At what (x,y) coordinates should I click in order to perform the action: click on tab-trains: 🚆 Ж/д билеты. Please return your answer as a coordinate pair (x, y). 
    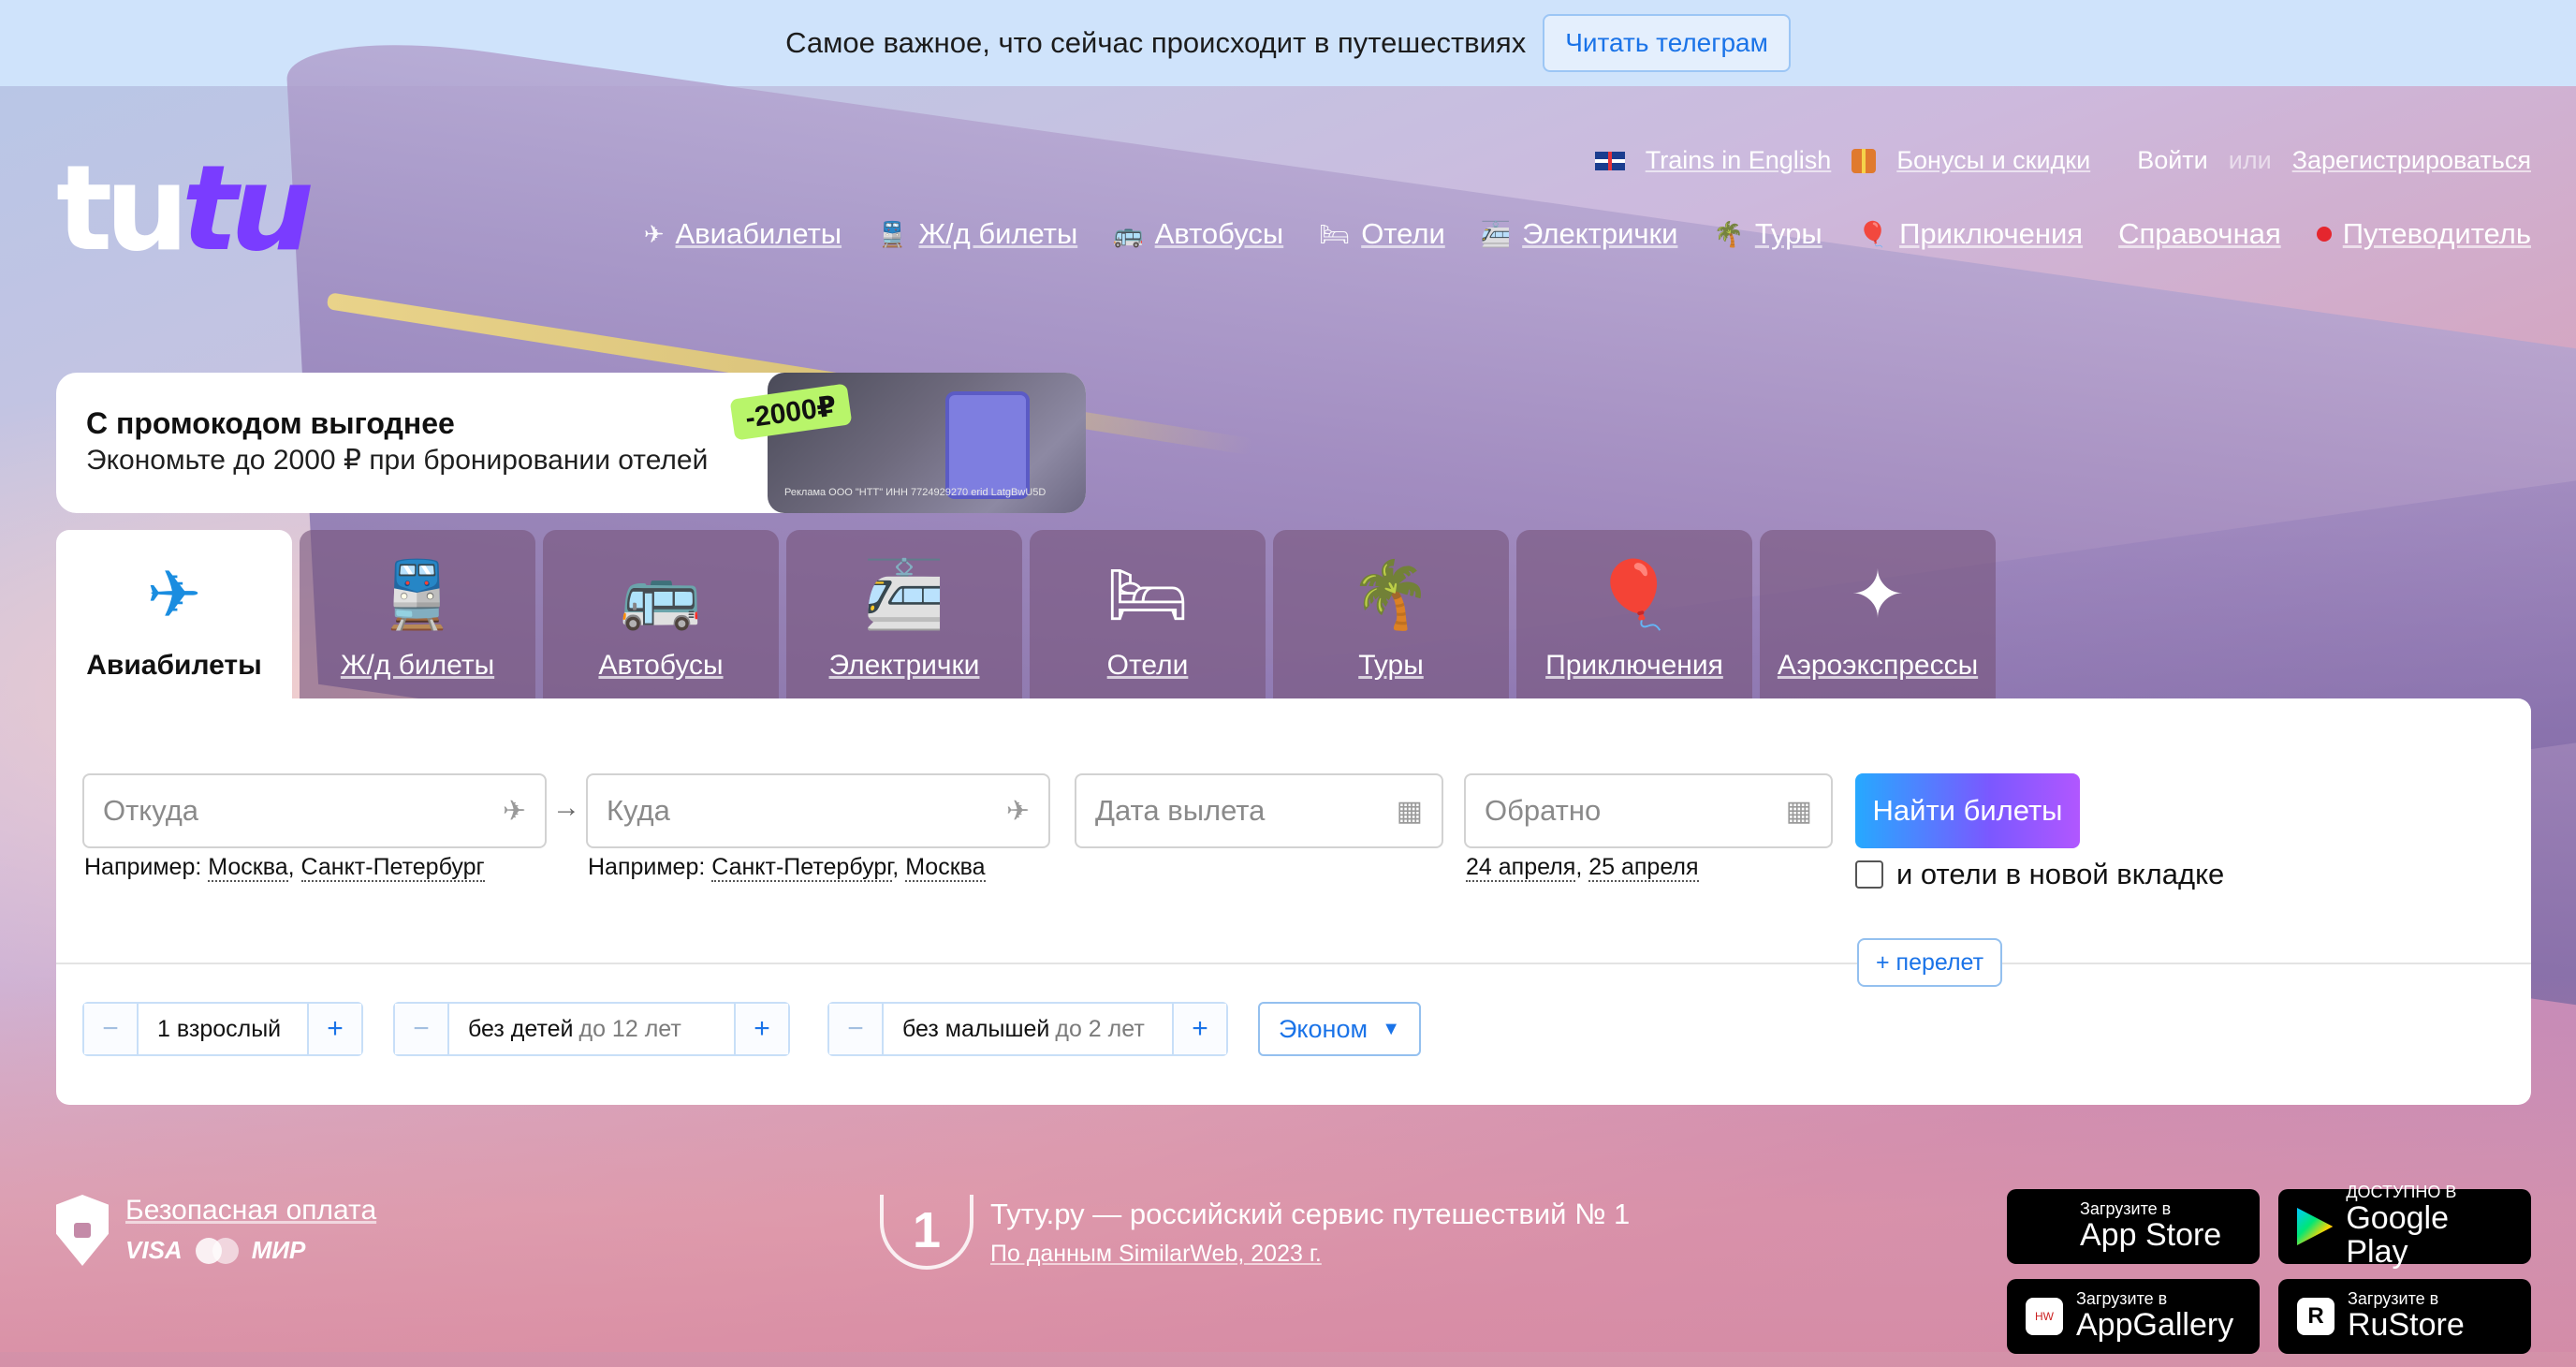
    Looking at the image, I should click on (417, 614).